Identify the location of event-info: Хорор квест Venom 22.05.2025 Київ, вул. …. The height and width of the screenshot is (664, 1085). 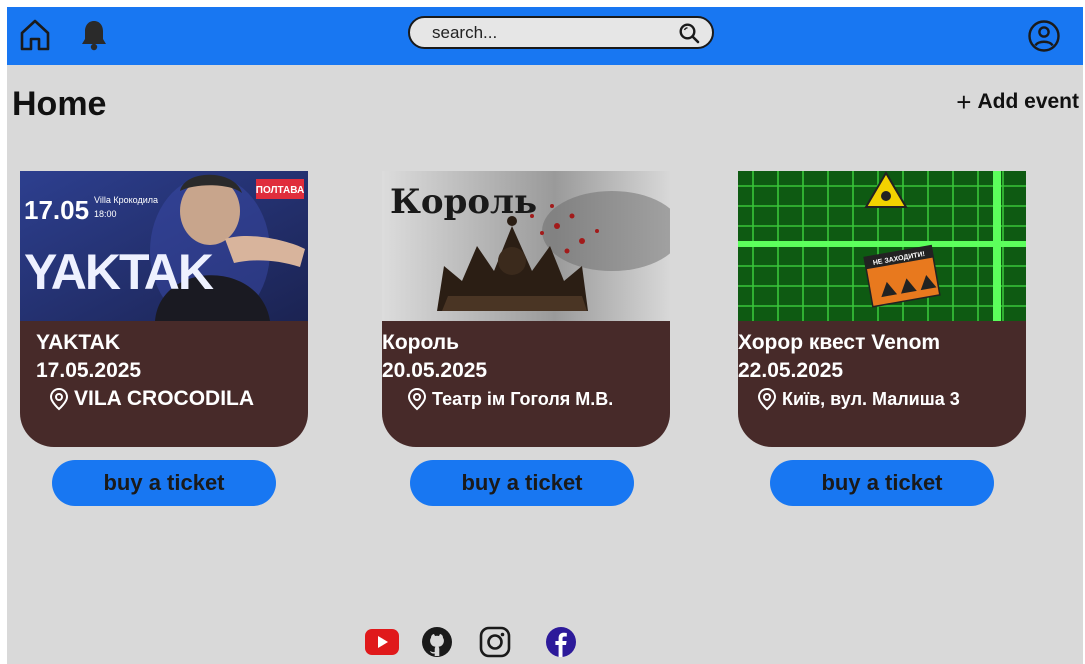
(882, 370).